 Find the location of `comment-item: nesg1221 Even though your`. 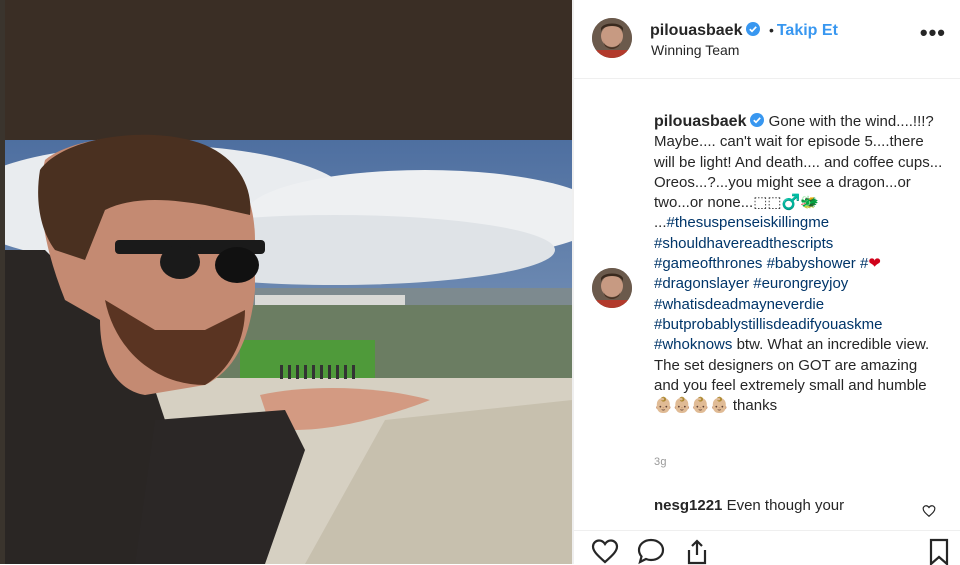

comment-item: nesg1221 Even though your is located at coordinates (799, 506).